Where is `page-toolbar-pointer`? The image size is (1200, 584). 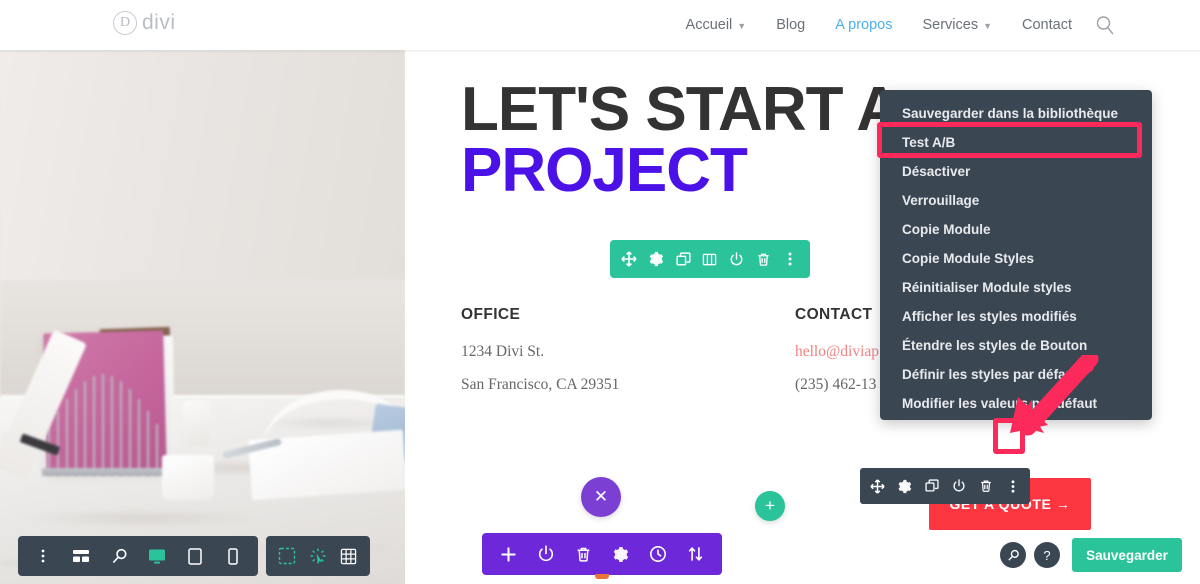
page-toolbar-pointer is located at coordinates (602, 576).